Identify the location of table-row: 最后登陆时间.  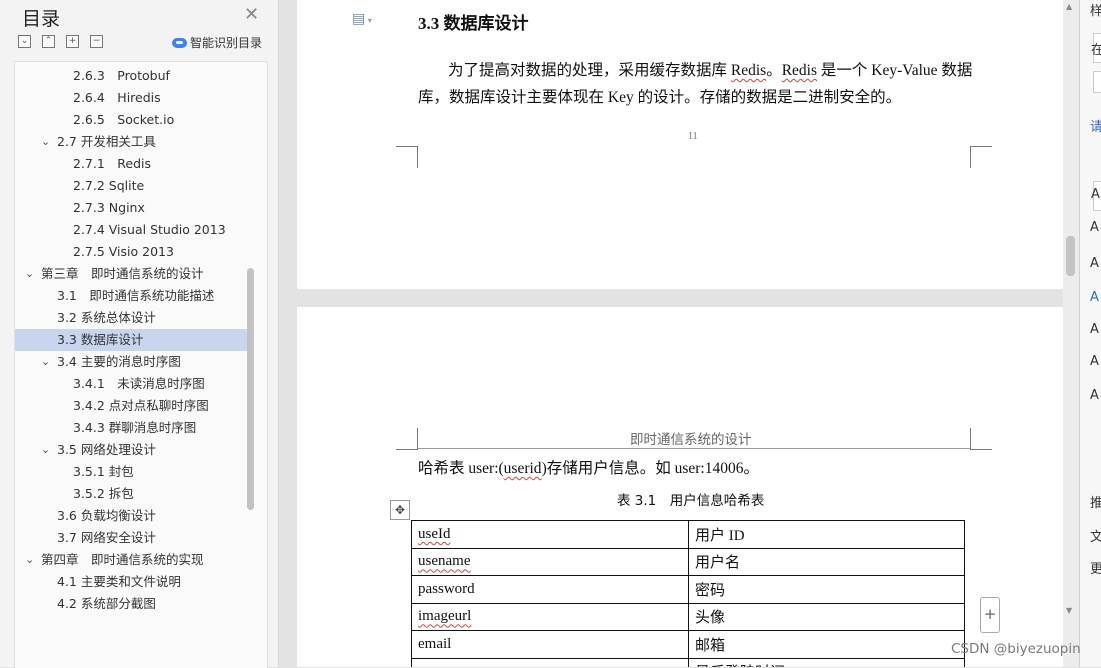
(688, 662).